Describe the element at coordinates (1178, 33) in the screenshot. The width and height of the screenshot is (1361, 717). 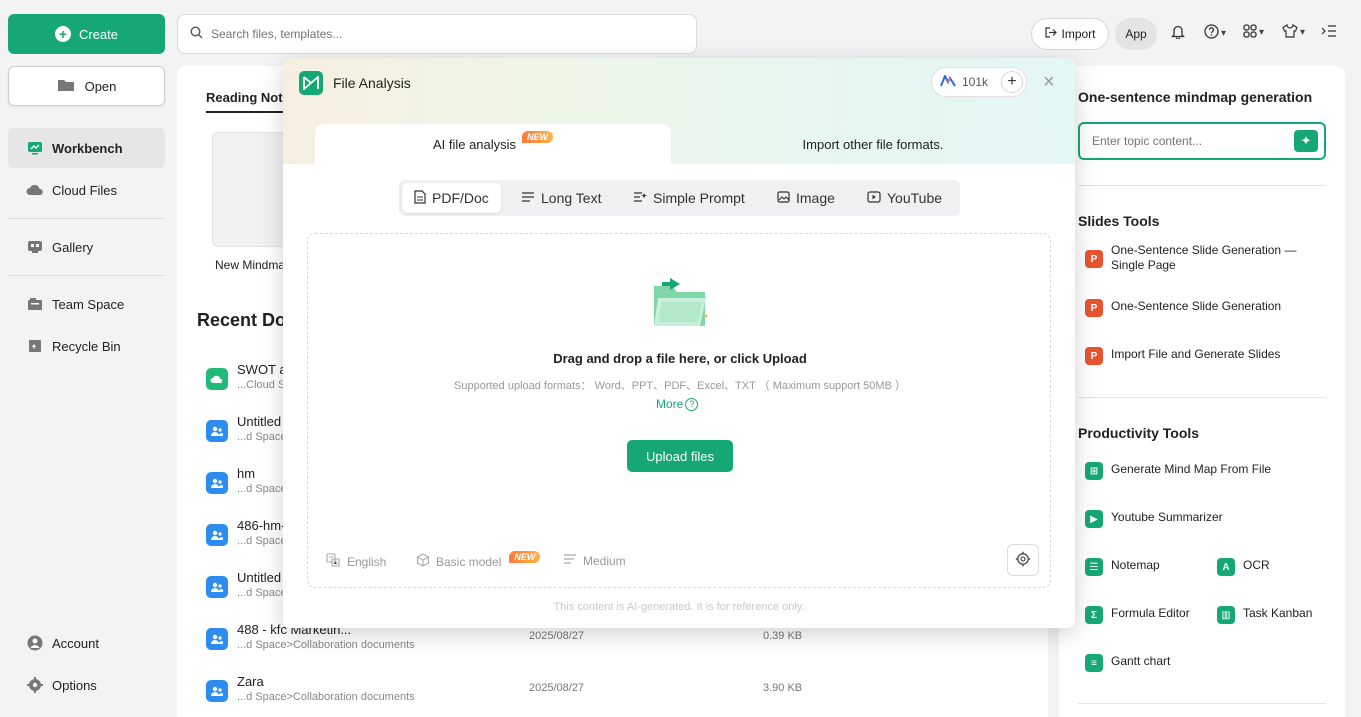
I see `notification-button` at that location.